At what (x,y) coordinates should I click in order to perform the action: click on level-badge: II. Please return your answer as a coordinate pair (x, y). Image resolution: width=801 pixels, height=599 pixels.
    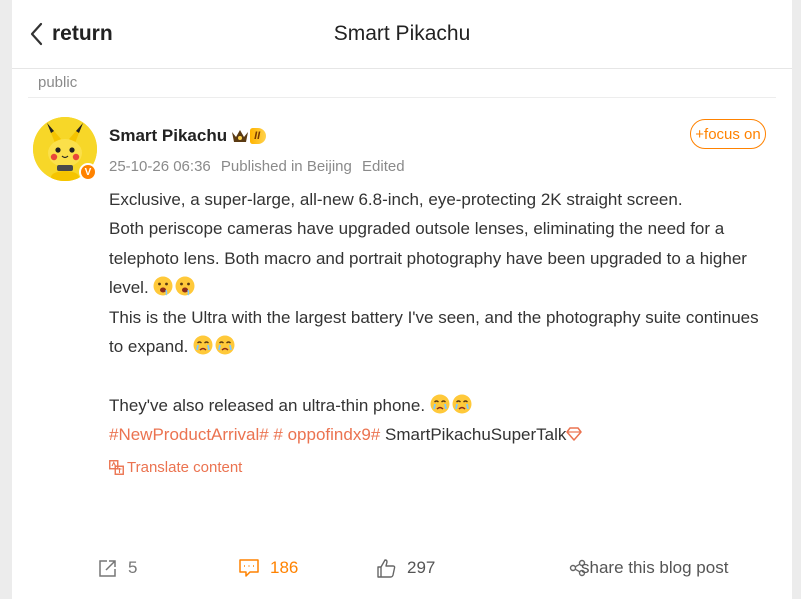
    Looking at the image, I should click on (258, 136).